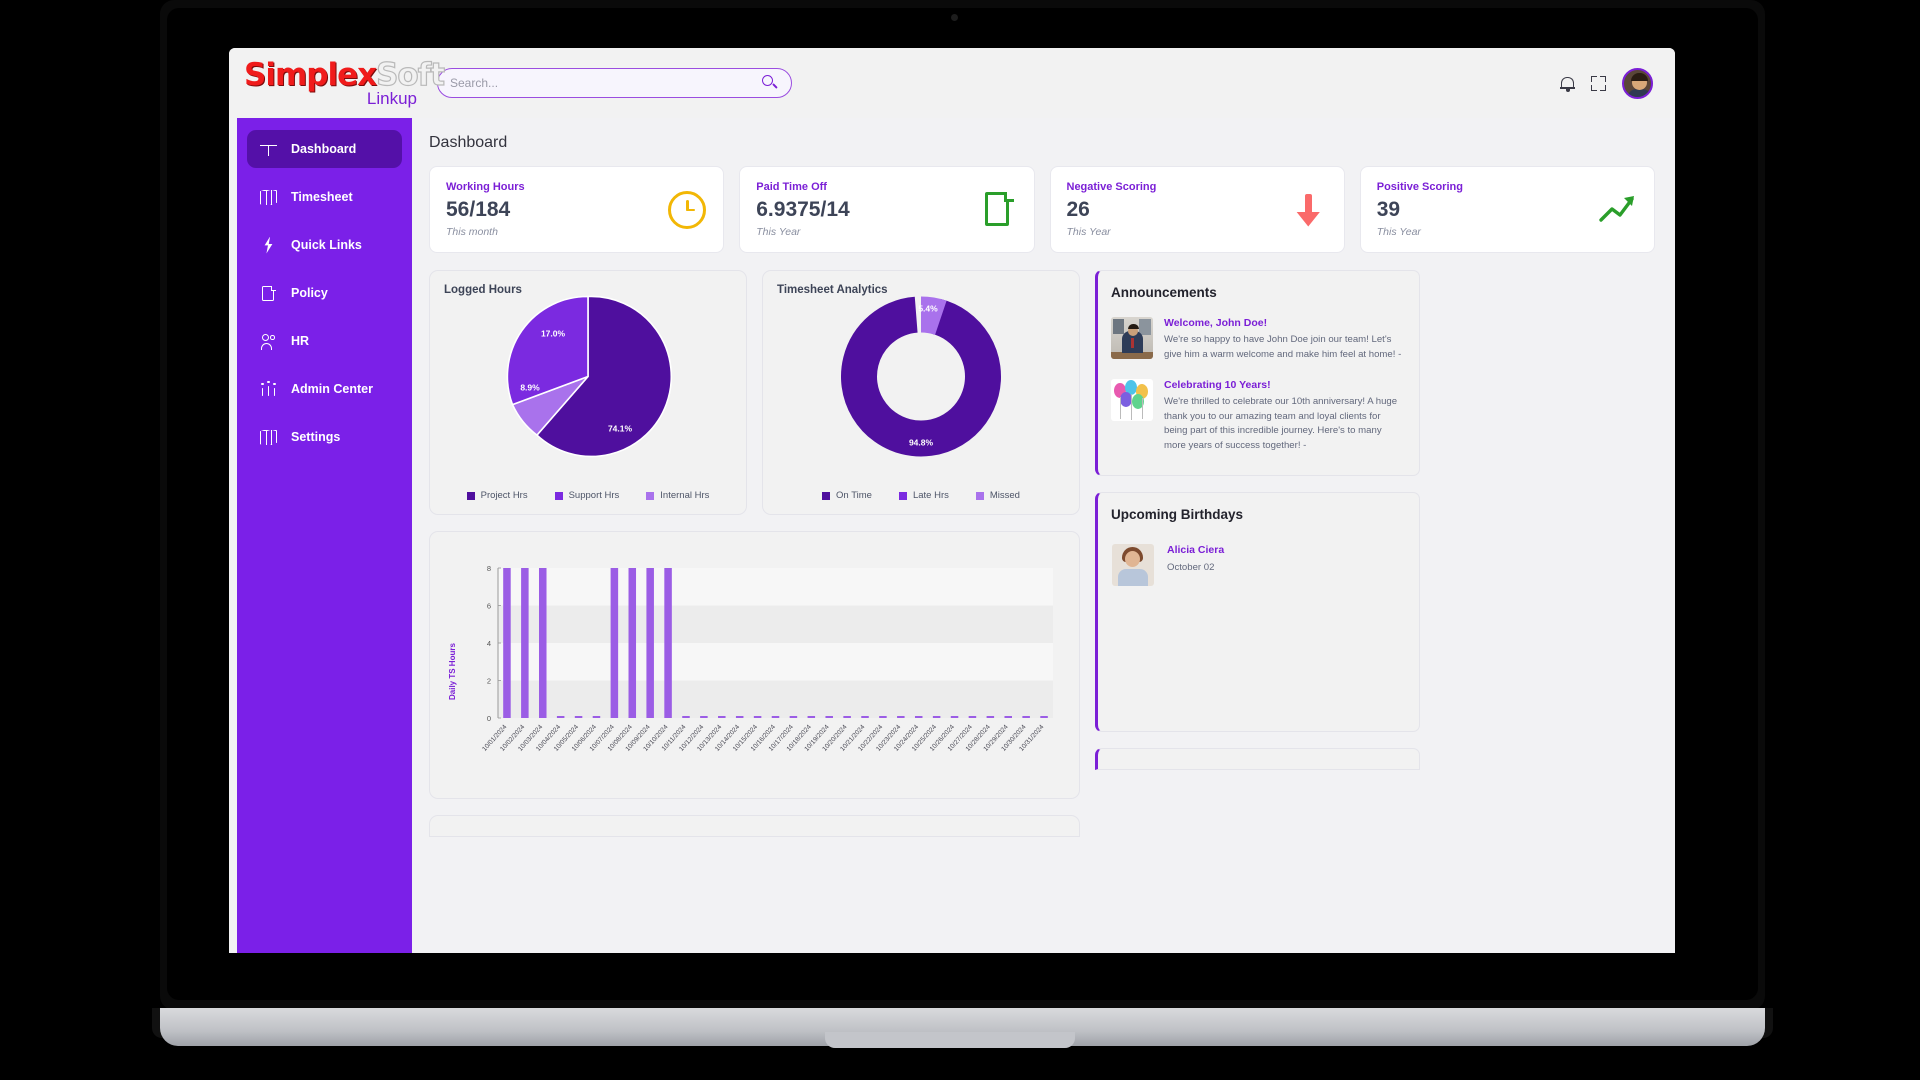  What do you see at coordinates (577, 209) in the screenshot?
I see `kpi-card-working-hours: Working Hours 56/184 This month` at bounding box center [577, 209].